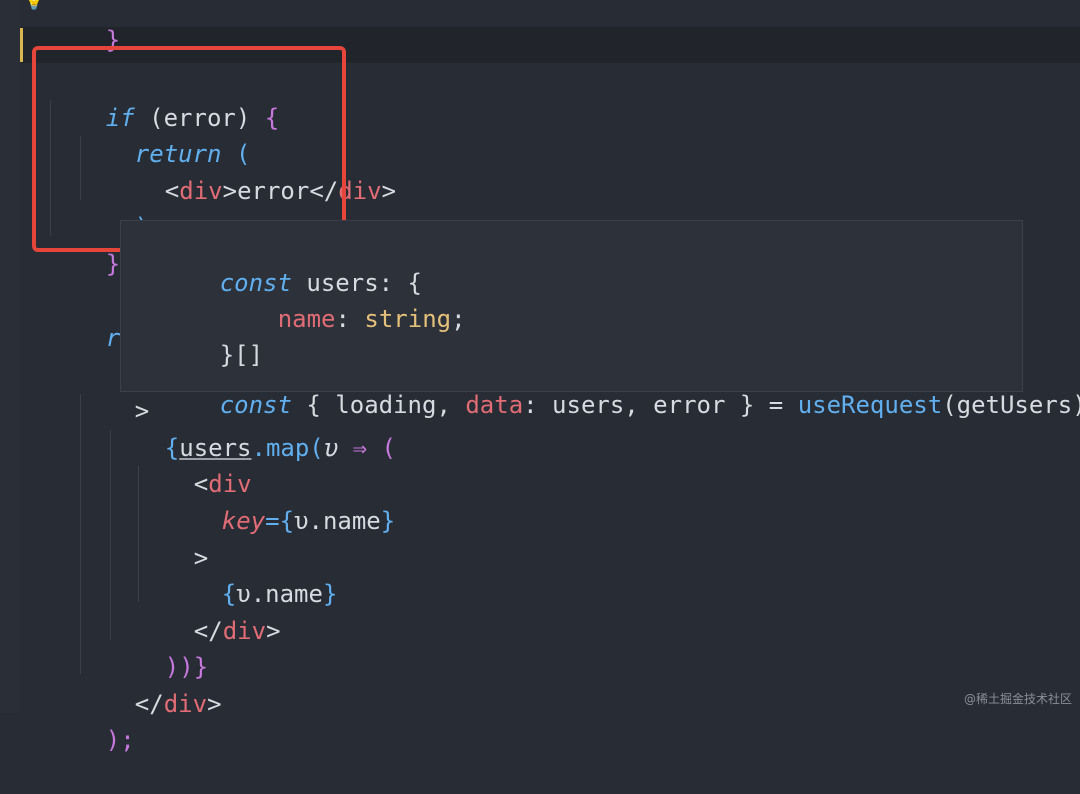 This screenshot has height=794, width=1080. Describe the element at coordinates (320, 283) in the screenshot. I see `tooltip-line: const users: {` at that location.